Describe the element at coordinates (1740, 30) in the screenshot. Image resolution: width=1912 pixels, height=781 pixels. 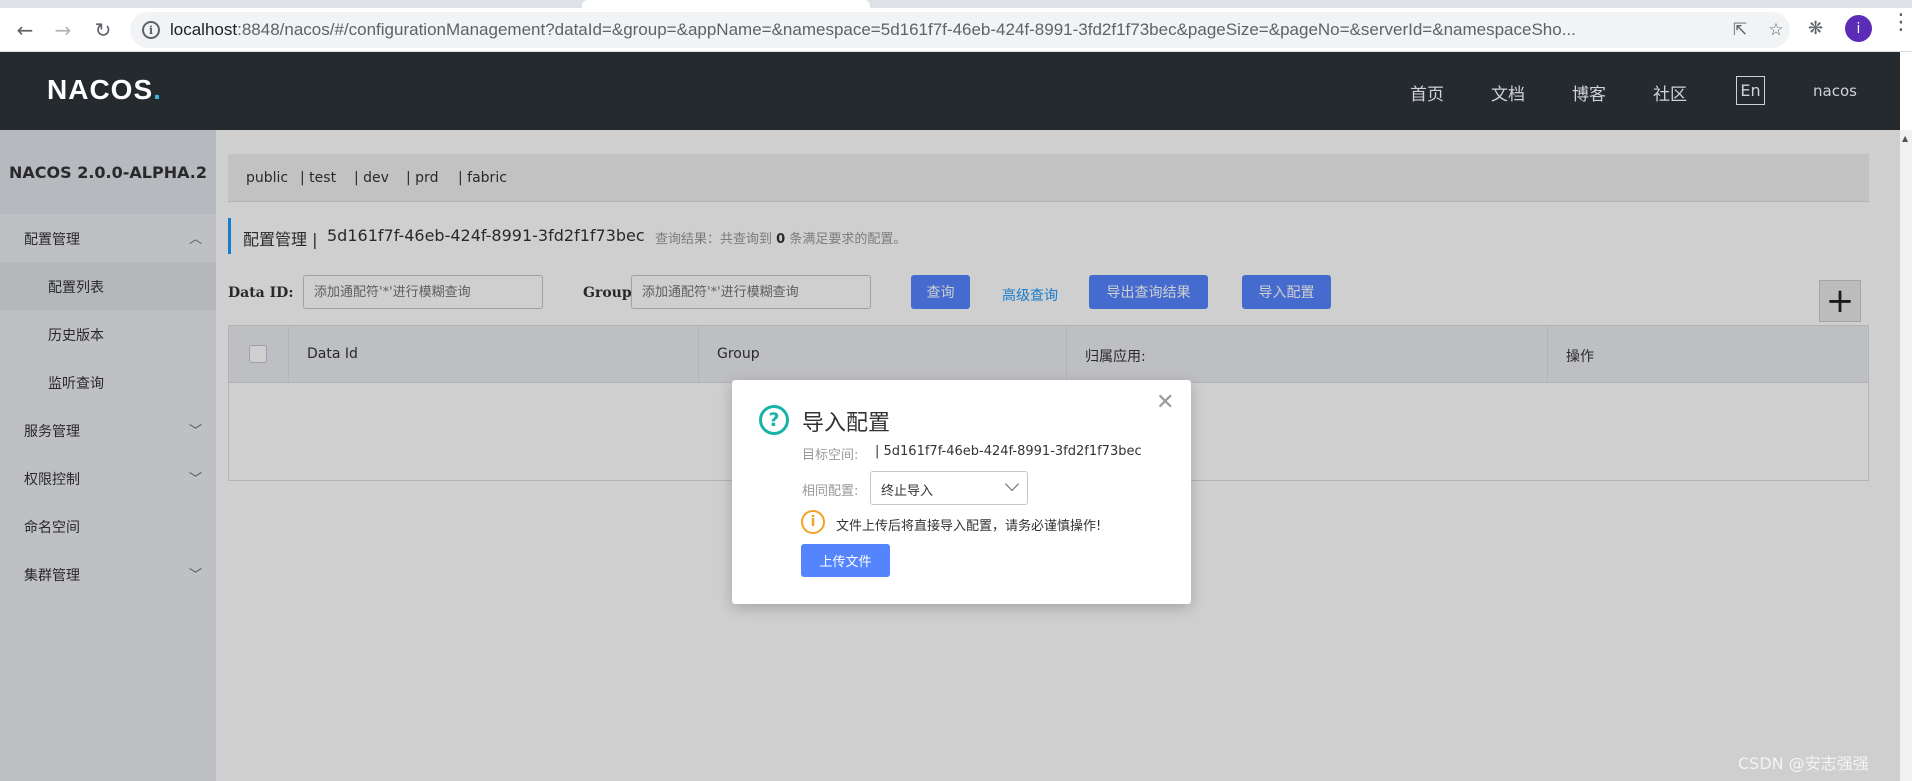
I see `share-icon: ⇱` at that location.